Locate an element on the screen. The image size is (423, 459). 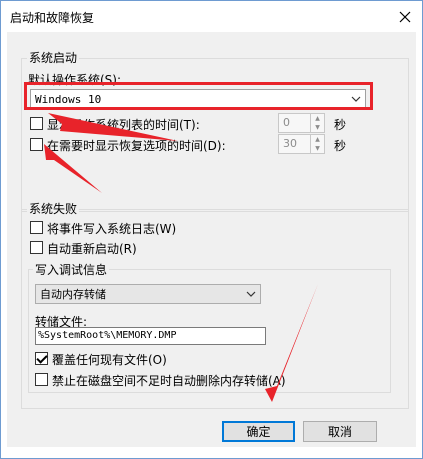
default-os-label: 默认操作系统(S): is located at coordinates (75, 80).